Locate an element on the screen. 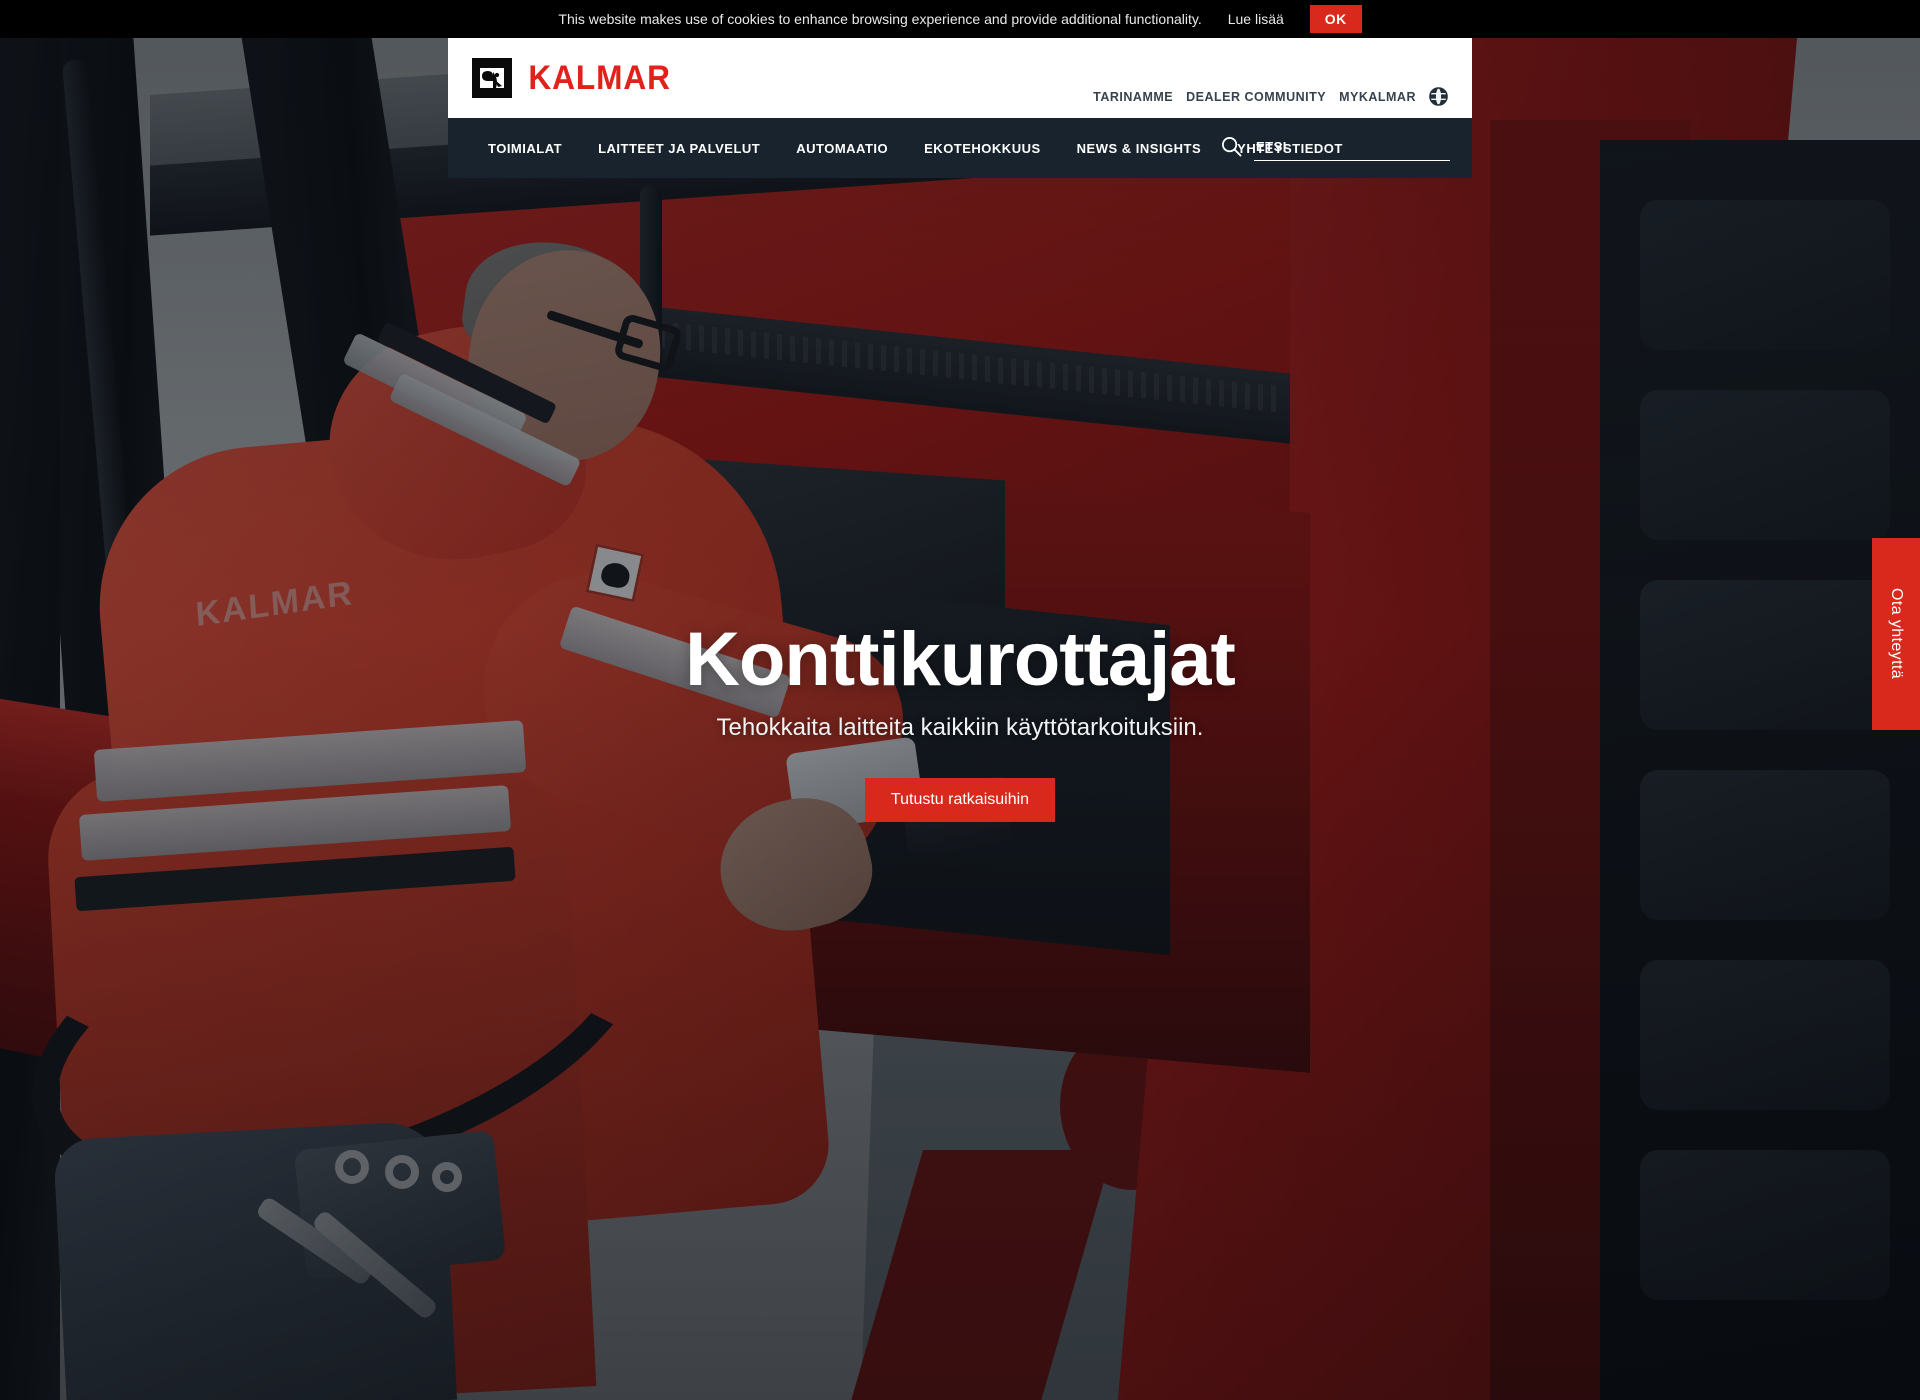 Image resolution: width=1920 pixels, height=1400 pixels. site-search is located at coordinates (1335, 148).